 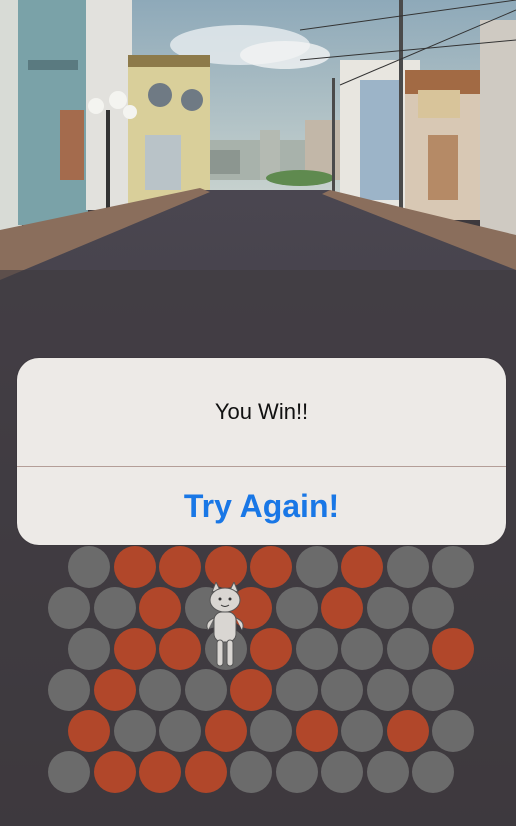 I want to click on try-again-button: Try Again!, so click(x=261, y=506).